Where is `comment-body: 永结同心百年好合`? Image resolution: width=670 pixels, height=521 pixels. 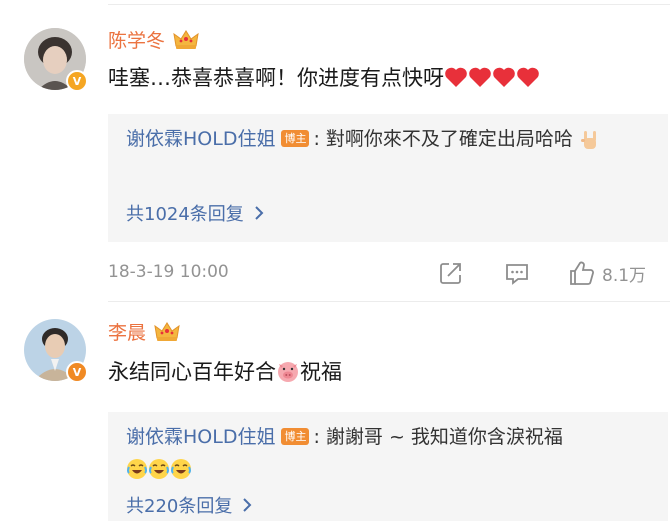
comment-body: 永结同心百年好合 is located at coordinates (192, 372).